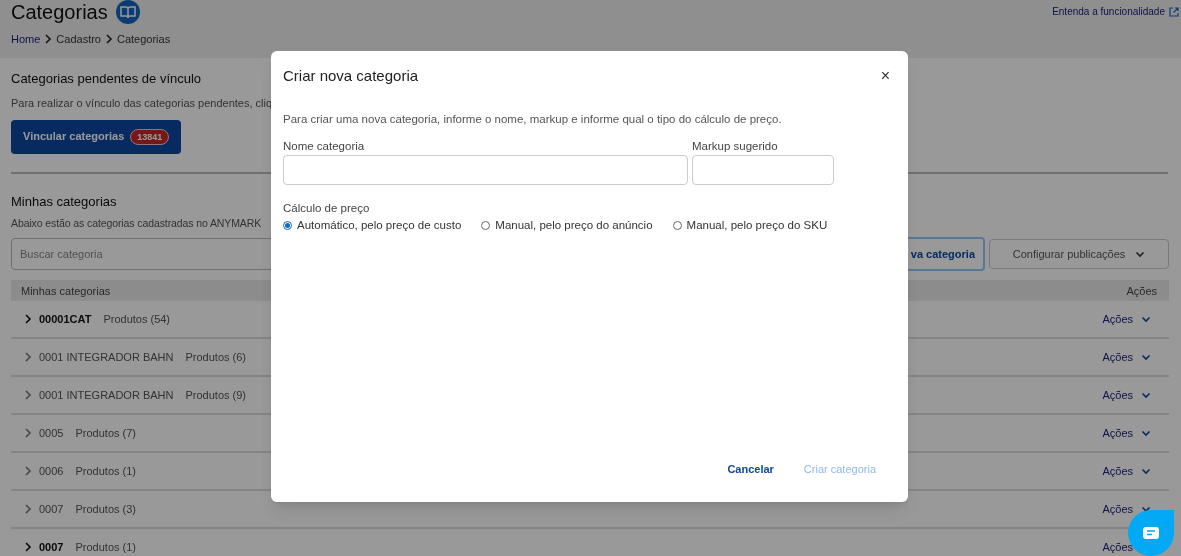 This screenshot has width=1181, height=556. Describe the element at coordinates (567, 226) in the screenshot. I see `radio-option: Manual, pelo preço do anúncio` at that location.